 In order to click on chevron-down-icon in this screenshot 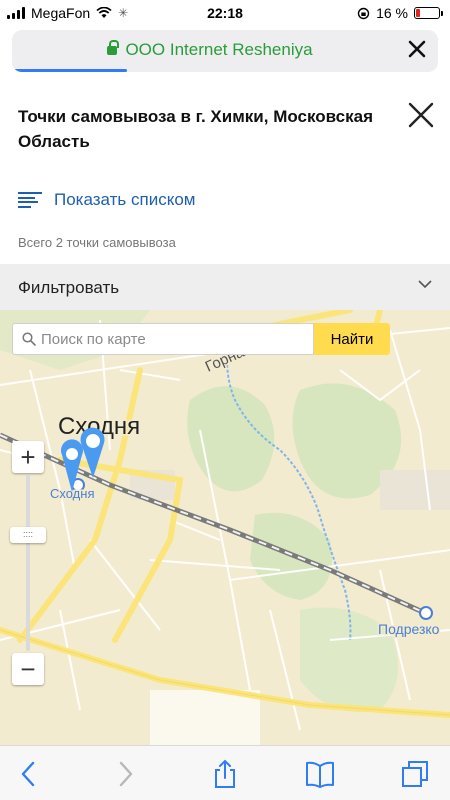, I will do `click(425, 284)`.